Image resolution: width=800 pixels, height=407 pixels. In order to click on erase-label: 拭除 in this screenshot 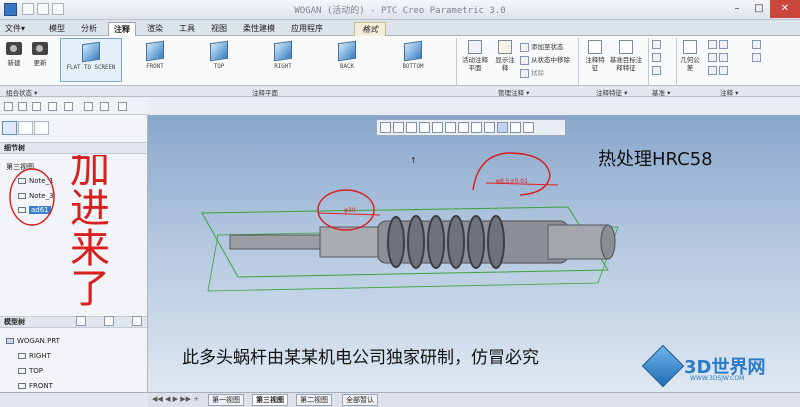, I will do `click(537, 73)`.